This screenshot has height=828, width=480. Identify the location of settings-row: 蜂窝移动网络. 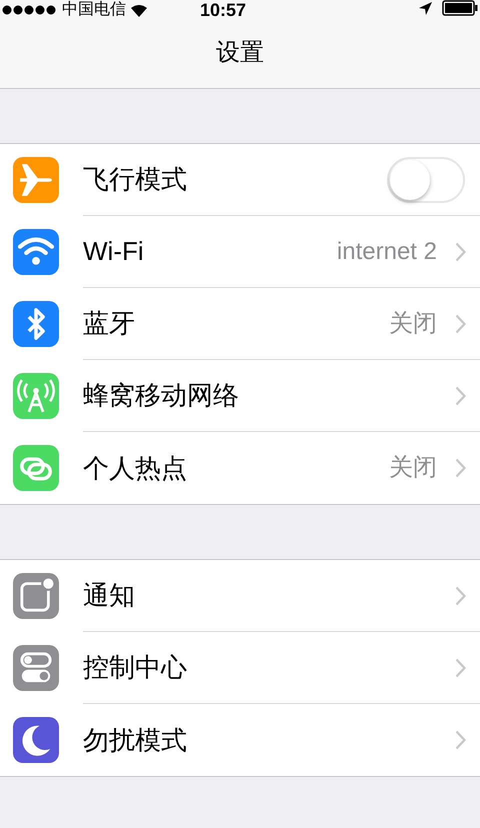
(240, 396).